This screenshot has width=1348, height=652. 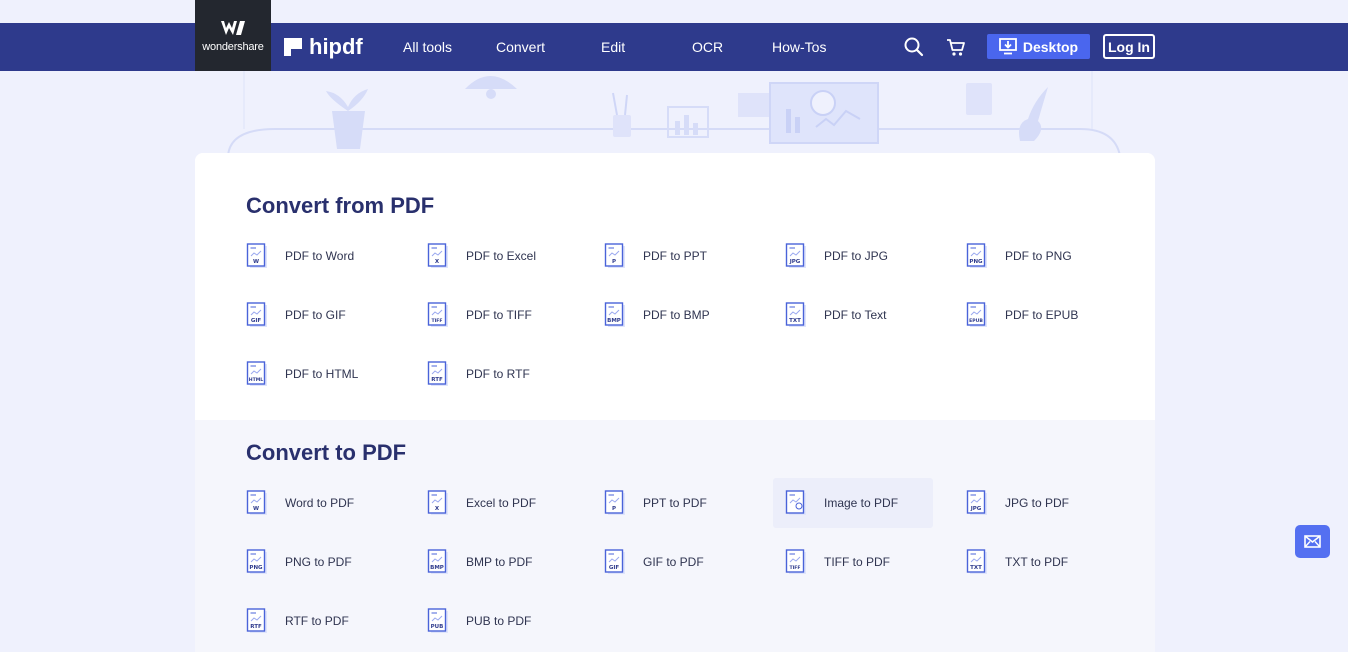 I want to click on convert-to-pdf-title: Convert to PDF, so click(x=326, y=452).